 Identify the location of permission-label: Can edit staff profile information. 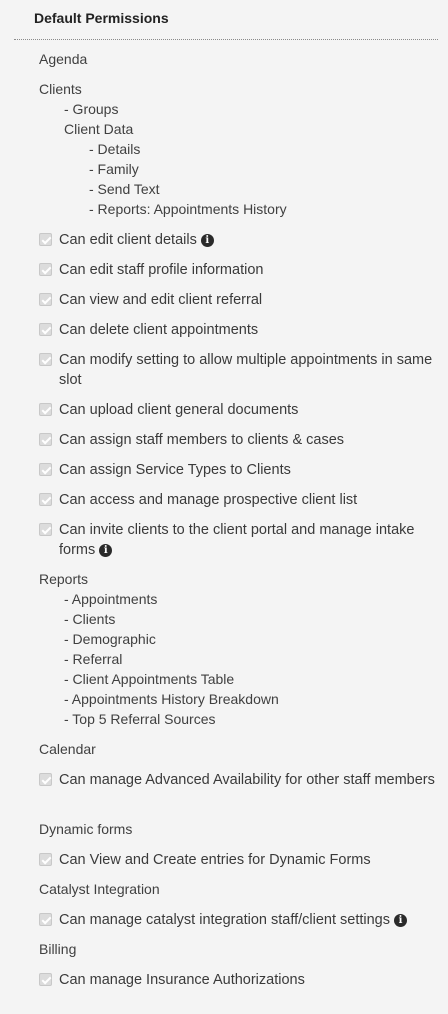
(161, 270).